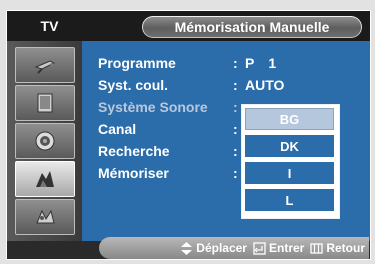  What do you see at coordinates (250, 63) in the screenshot?
I see `programme-prefix: P` at bounding box center [250, 63].